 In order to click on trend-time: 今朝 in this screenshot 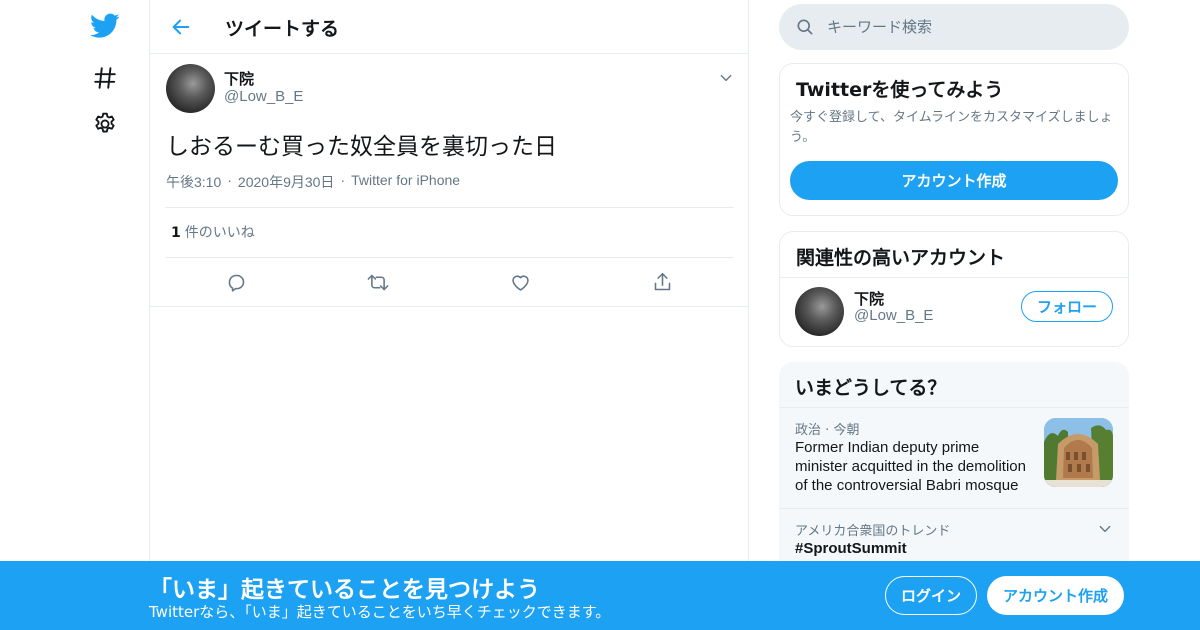, I will do `click(846, 430)`.